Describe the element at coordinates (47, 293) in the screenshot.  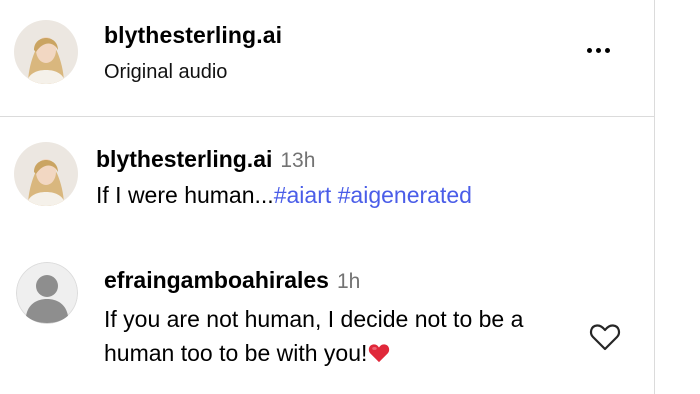
I see `comment-avatar` at that location.